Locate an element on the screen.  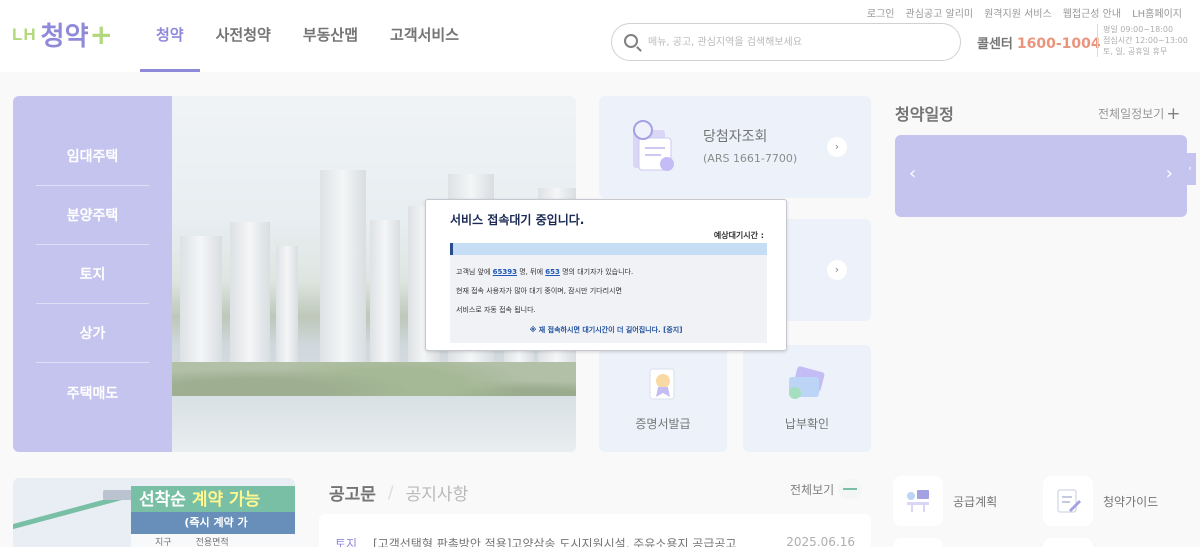
line1-prefix: 고객님 앞에 is located at coordinates (474, 272).